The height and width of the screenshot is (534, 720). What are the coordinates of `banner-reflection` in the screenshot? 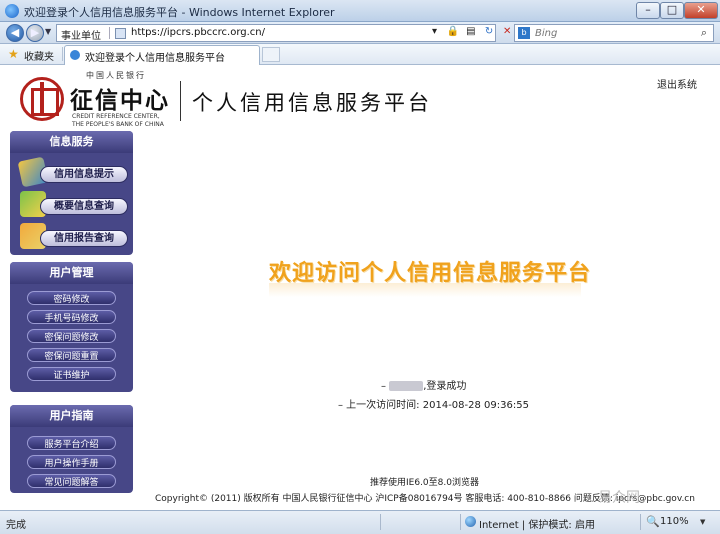 It's located at (425, 290).